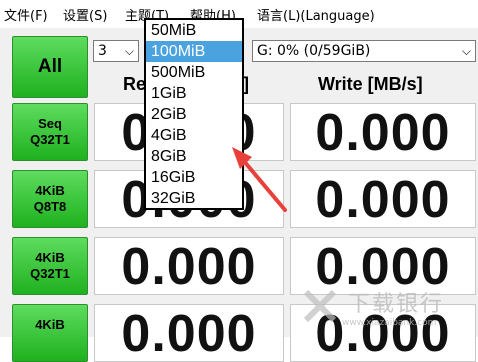 The height and width of the screenshot is (362, 478). I want to click on size-option: 8GiB, so click(194, 156).